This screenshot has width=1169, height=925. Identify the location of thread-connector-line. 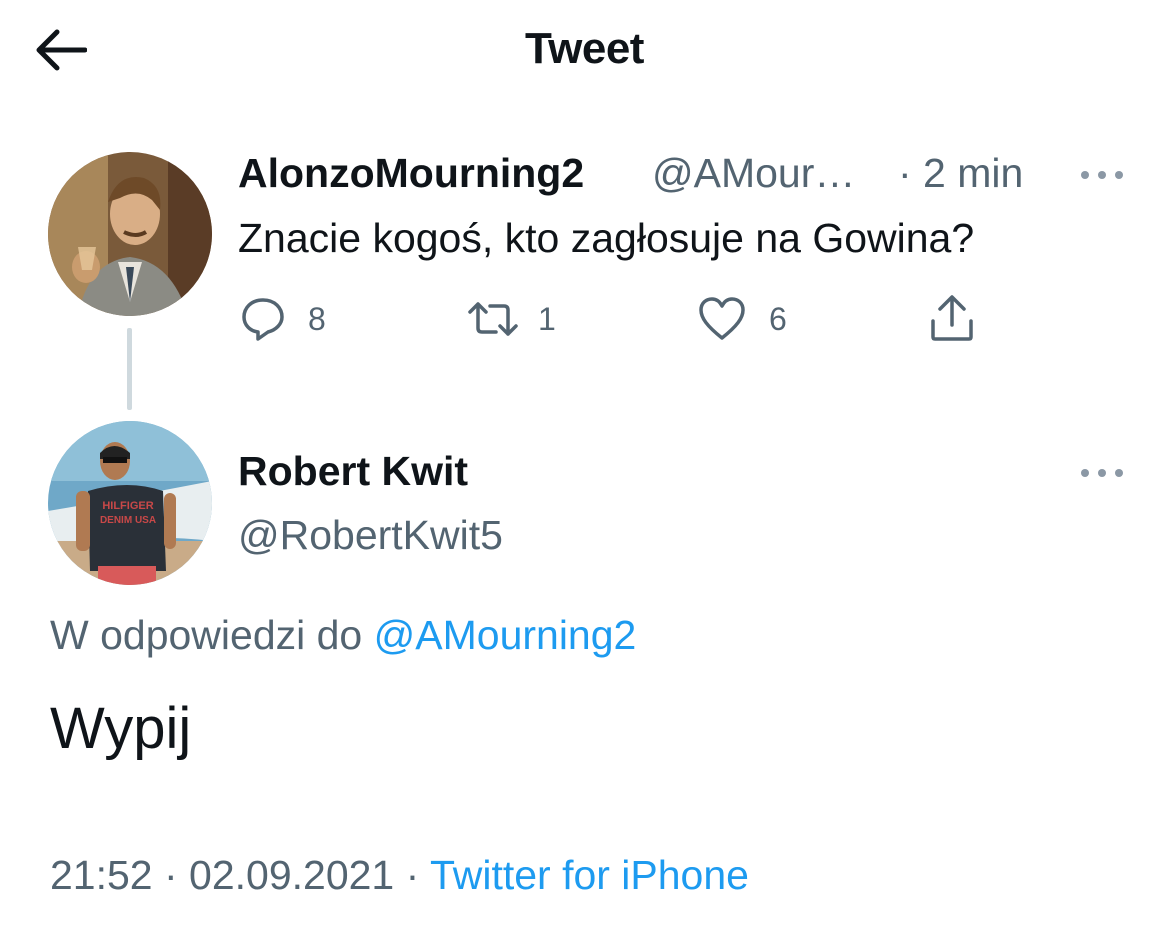
(129, 369).